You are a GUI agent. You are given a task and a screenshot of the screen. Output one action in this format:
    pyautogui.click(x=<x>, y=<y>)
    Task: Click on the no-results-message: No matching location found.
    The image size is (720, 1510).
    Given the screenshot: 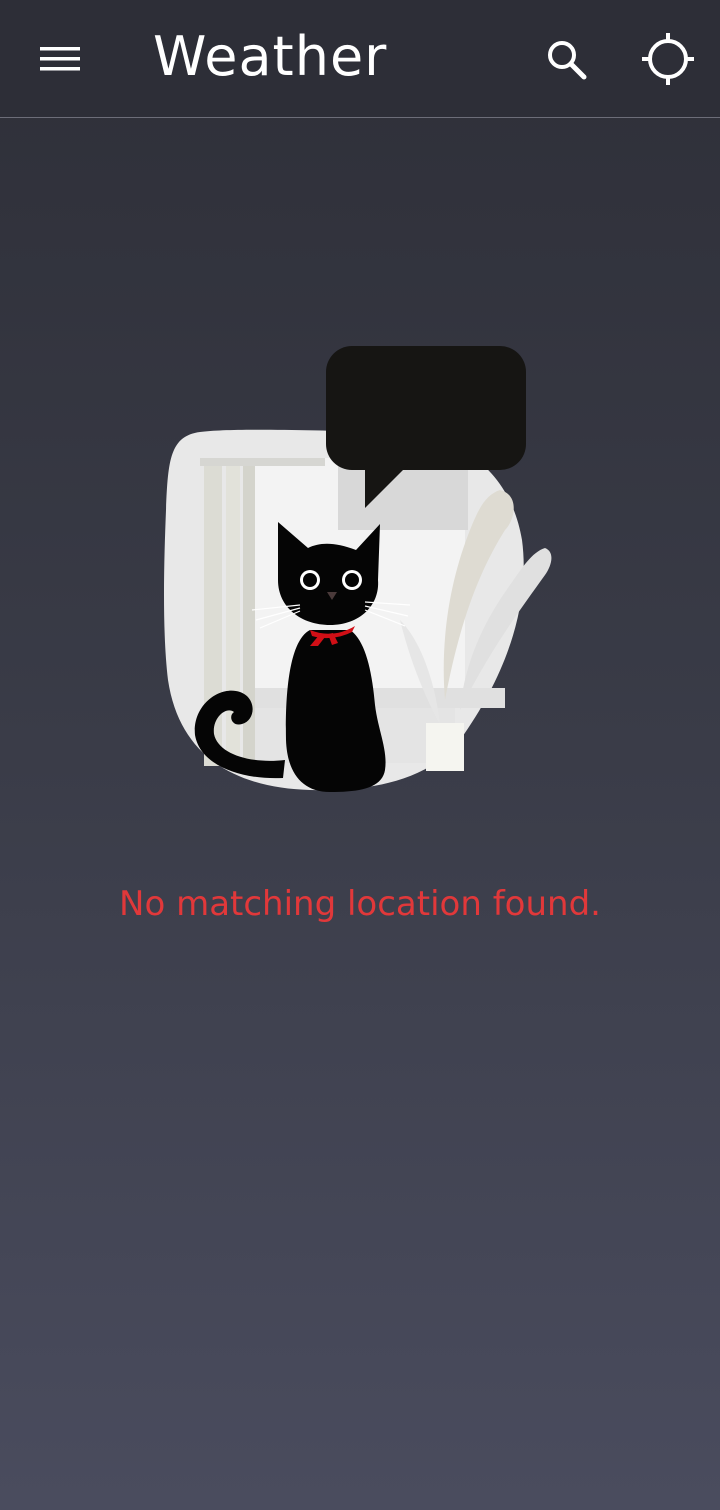 What is the action you would take?
    pyautogui.click(x=360, y=904)
    